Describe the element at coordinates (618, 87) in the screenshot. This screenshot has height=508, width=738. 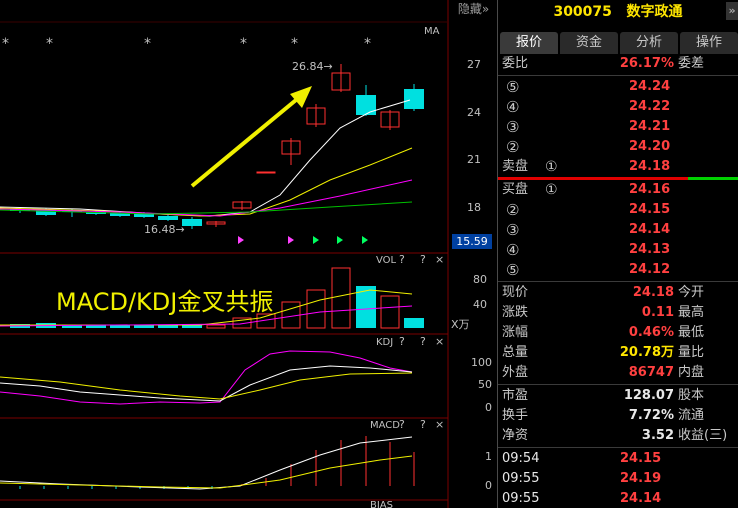
I see `ask-row: ⑤ 24.24` at that location.